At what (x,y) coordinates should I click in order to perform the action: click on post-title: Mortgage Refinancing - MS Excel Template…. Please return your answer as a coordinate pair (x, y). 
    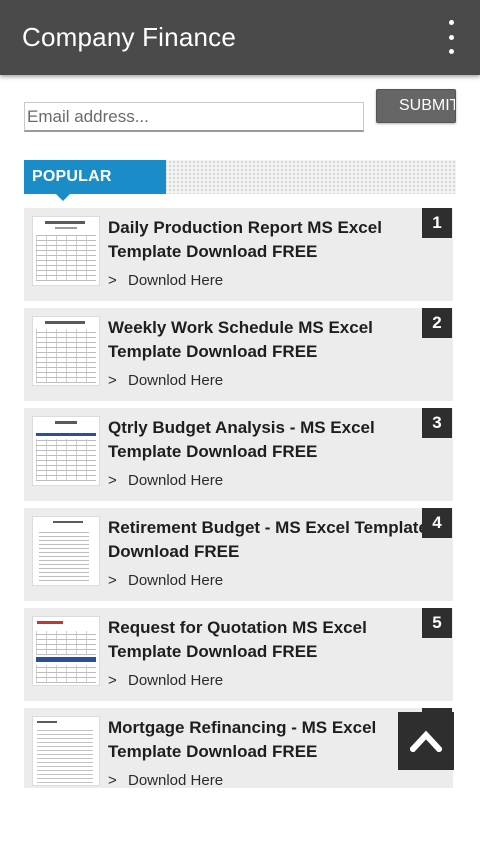
    Looking at the image, I should click on (268, 740).